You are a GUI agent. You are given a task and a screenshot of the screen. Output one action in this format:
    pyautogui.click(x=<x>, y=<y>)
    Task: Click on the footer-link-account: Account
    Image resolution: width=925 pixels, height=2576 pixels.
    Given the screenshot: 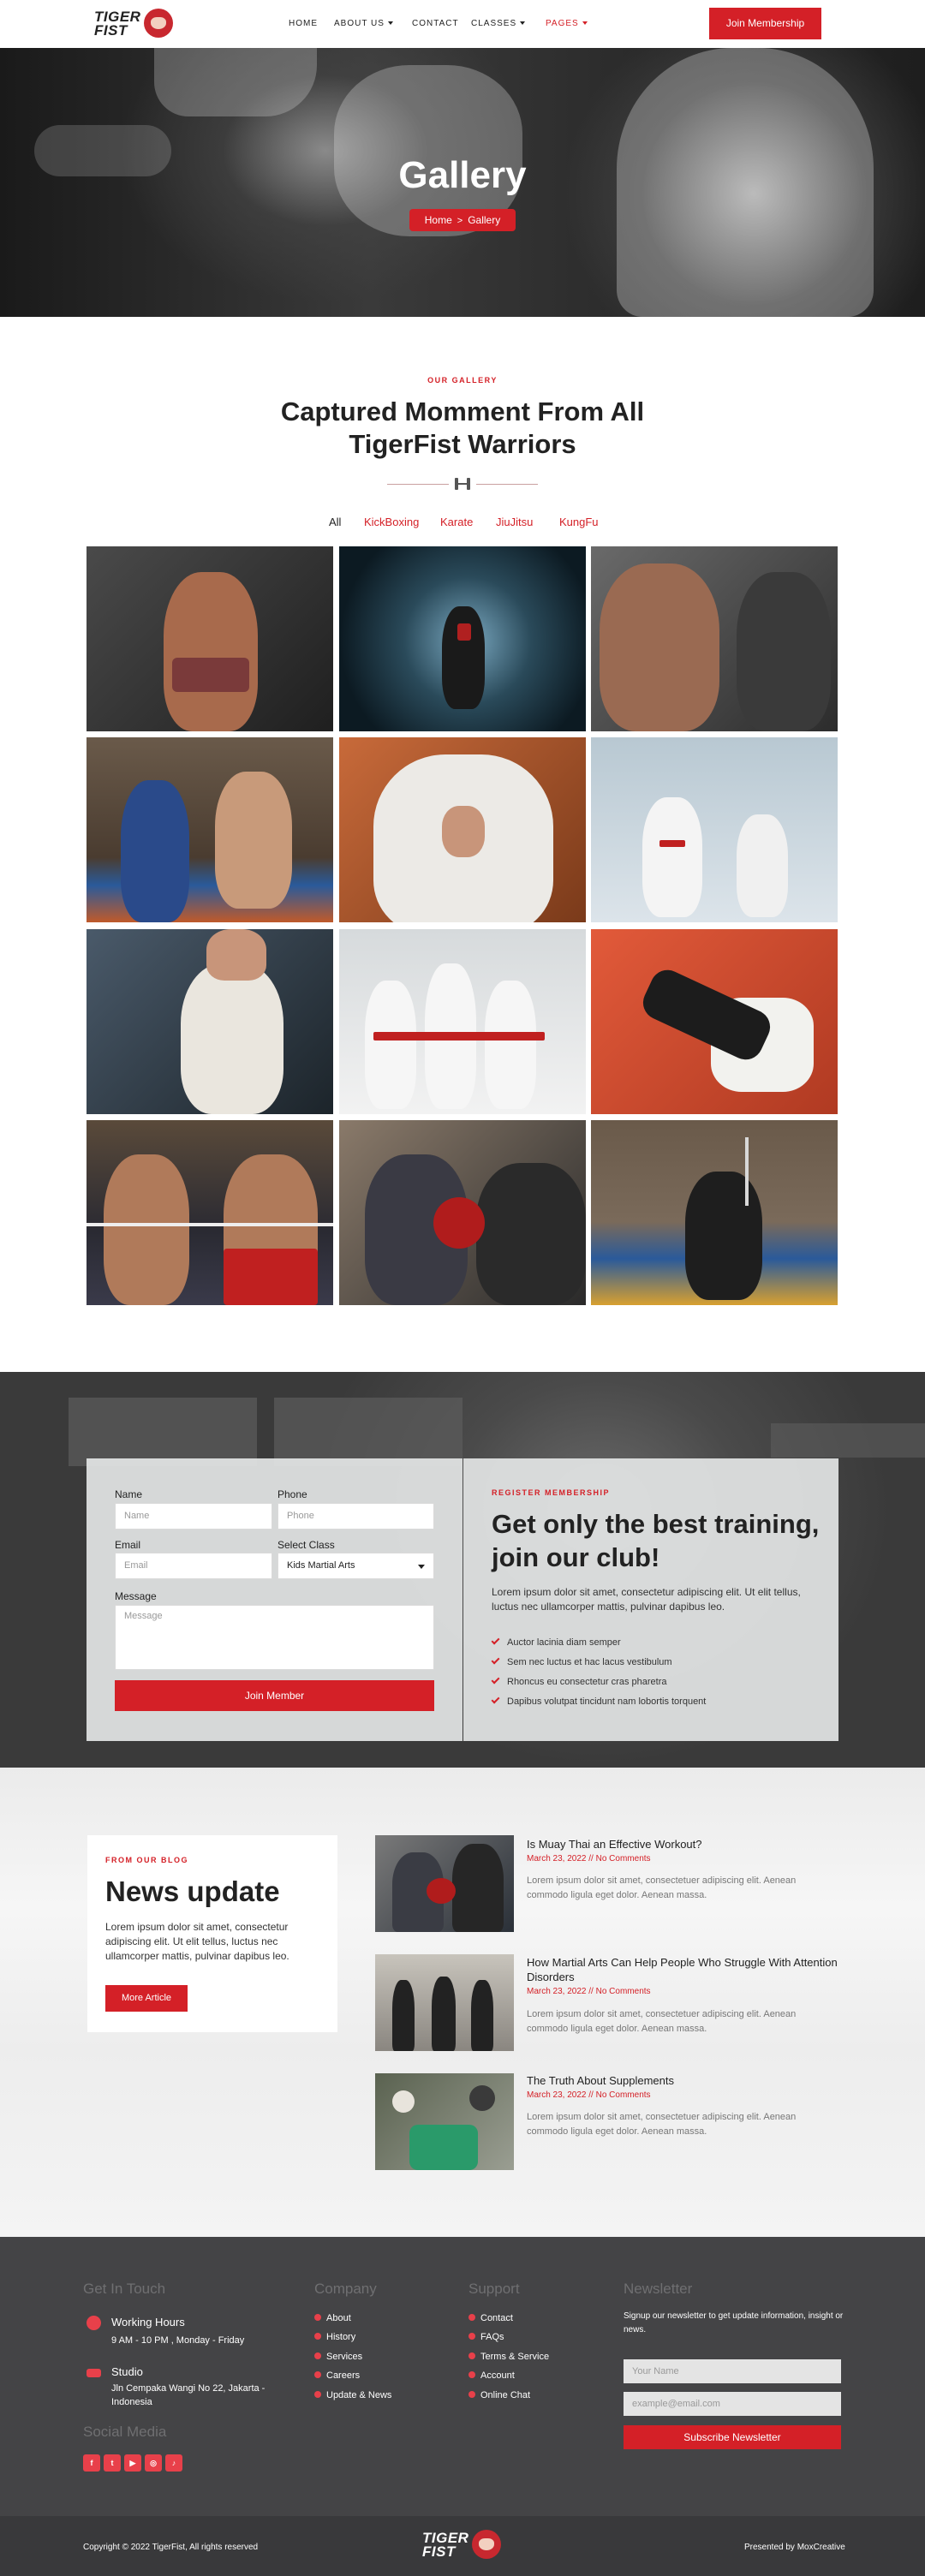 What is the action you would take?
    pyautogui.click(x=491, y=2376)
    